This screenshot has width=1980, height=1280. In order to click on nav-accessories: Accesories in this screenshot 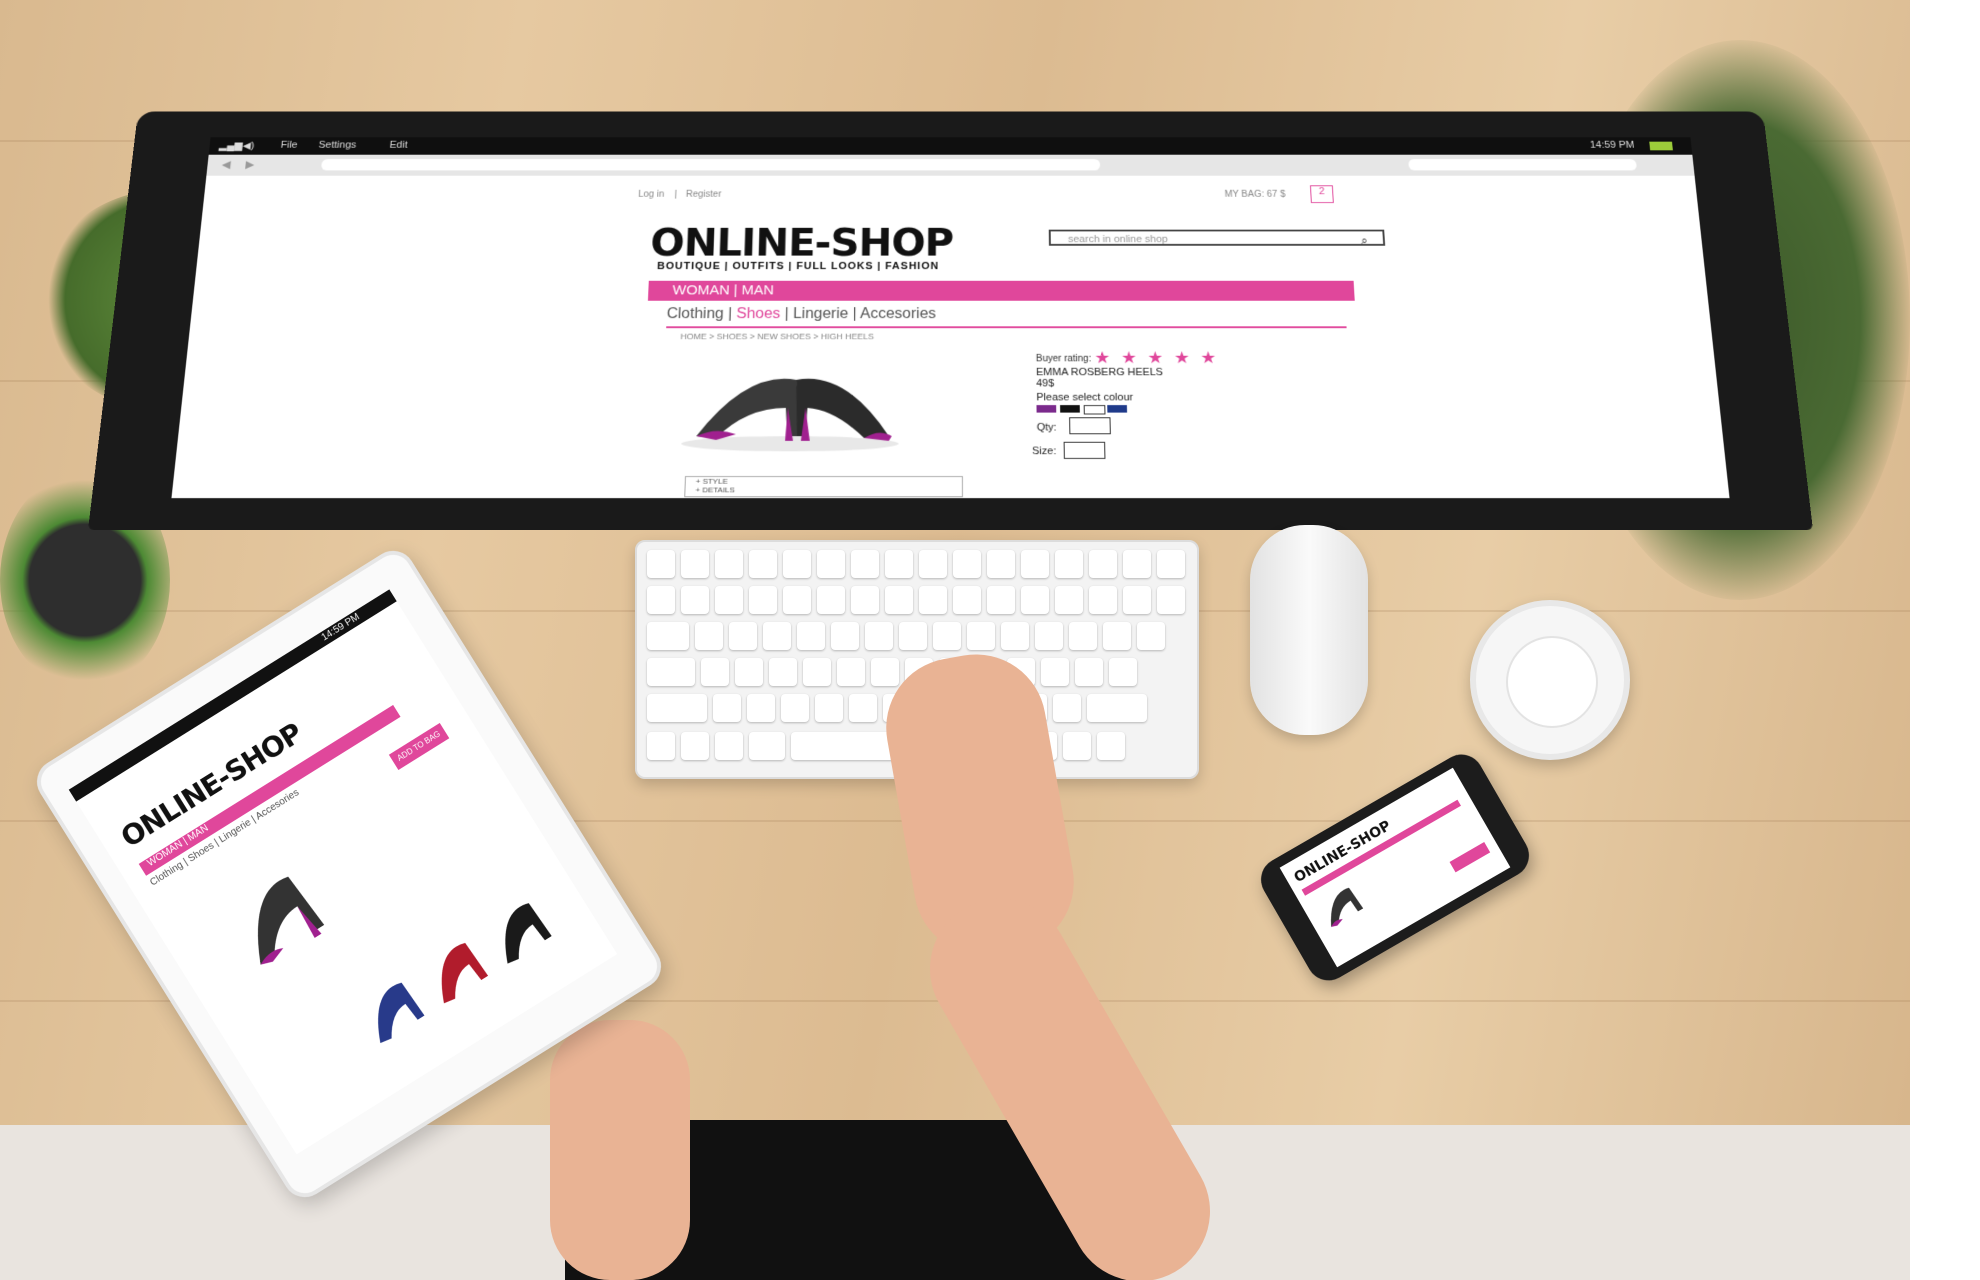, I will do `click(898, 314)`.